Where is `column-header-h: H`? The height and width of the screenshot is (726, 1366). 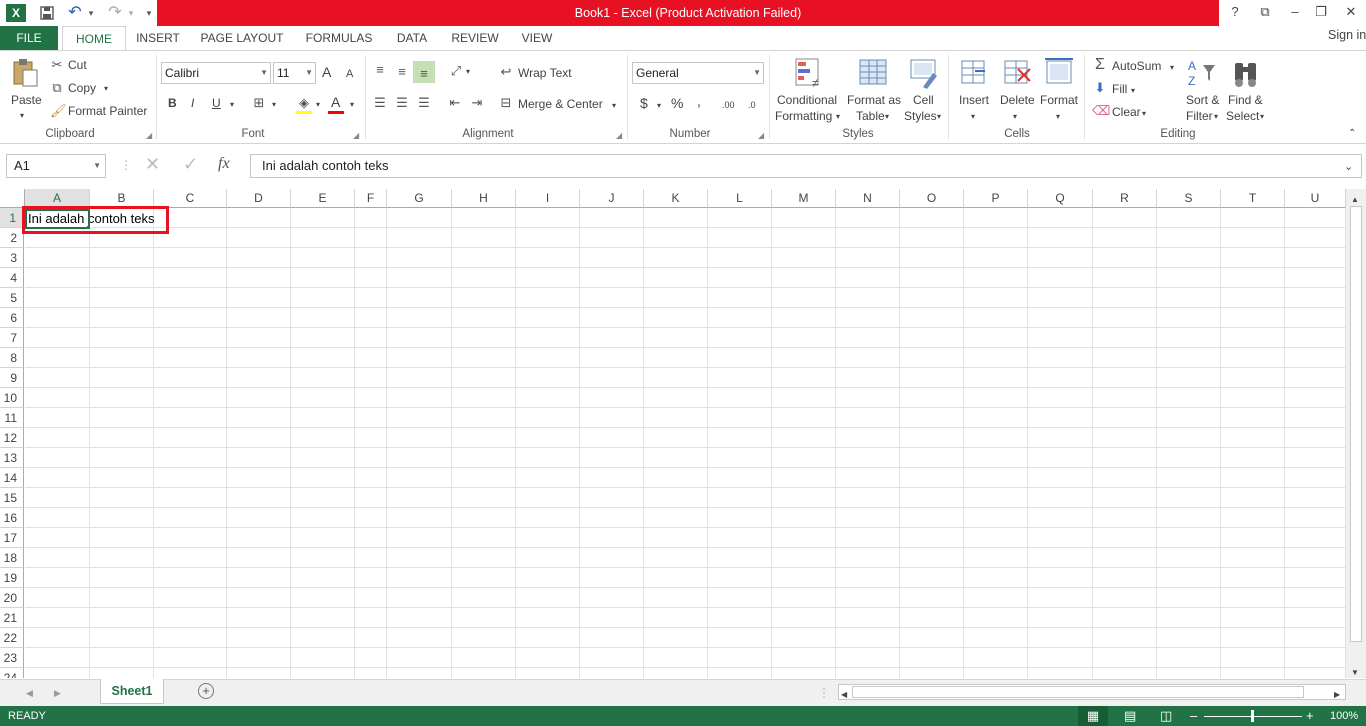
column-header-h: H is located at coordinates (484, 198).